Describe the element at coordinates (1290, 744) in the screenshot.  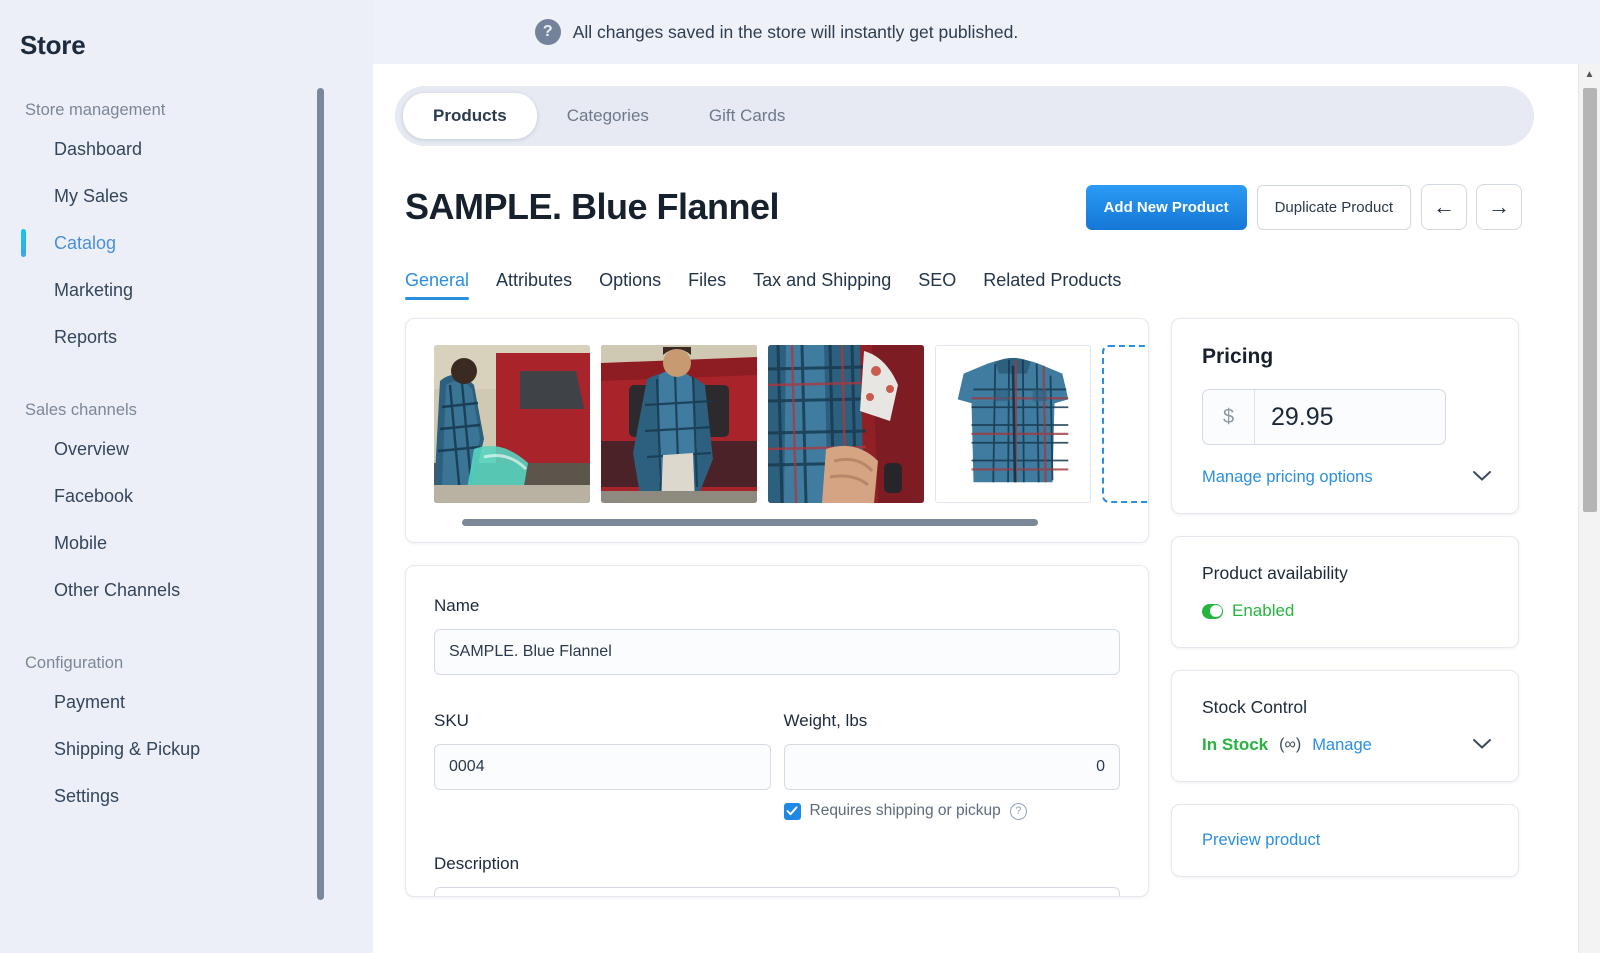
I see `stock-quantity-label: (∞)` at that location.